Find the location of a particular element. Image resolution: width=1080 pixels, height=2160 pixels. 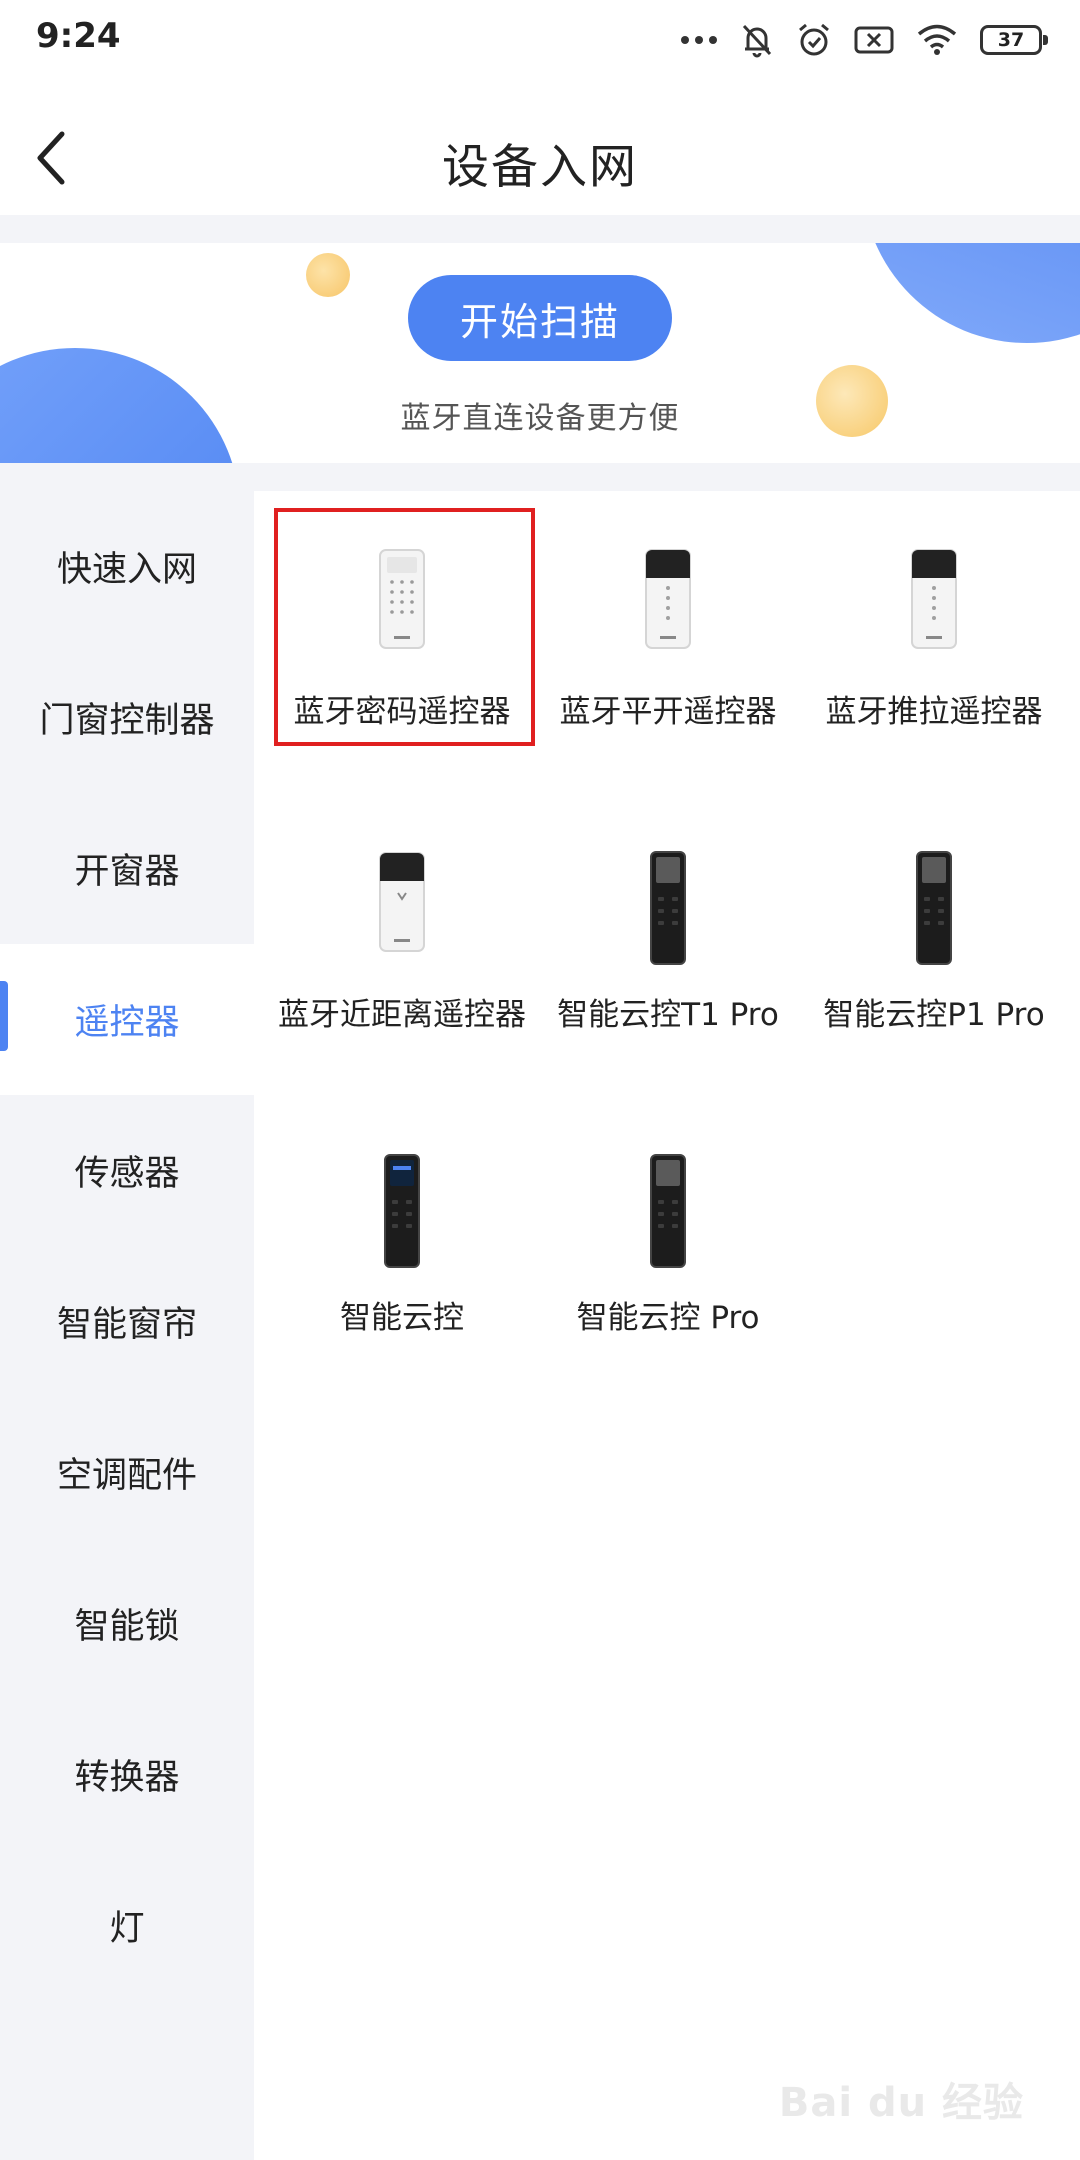

device-label: 智能云控 Pro is located at coordinates (668, 1318).